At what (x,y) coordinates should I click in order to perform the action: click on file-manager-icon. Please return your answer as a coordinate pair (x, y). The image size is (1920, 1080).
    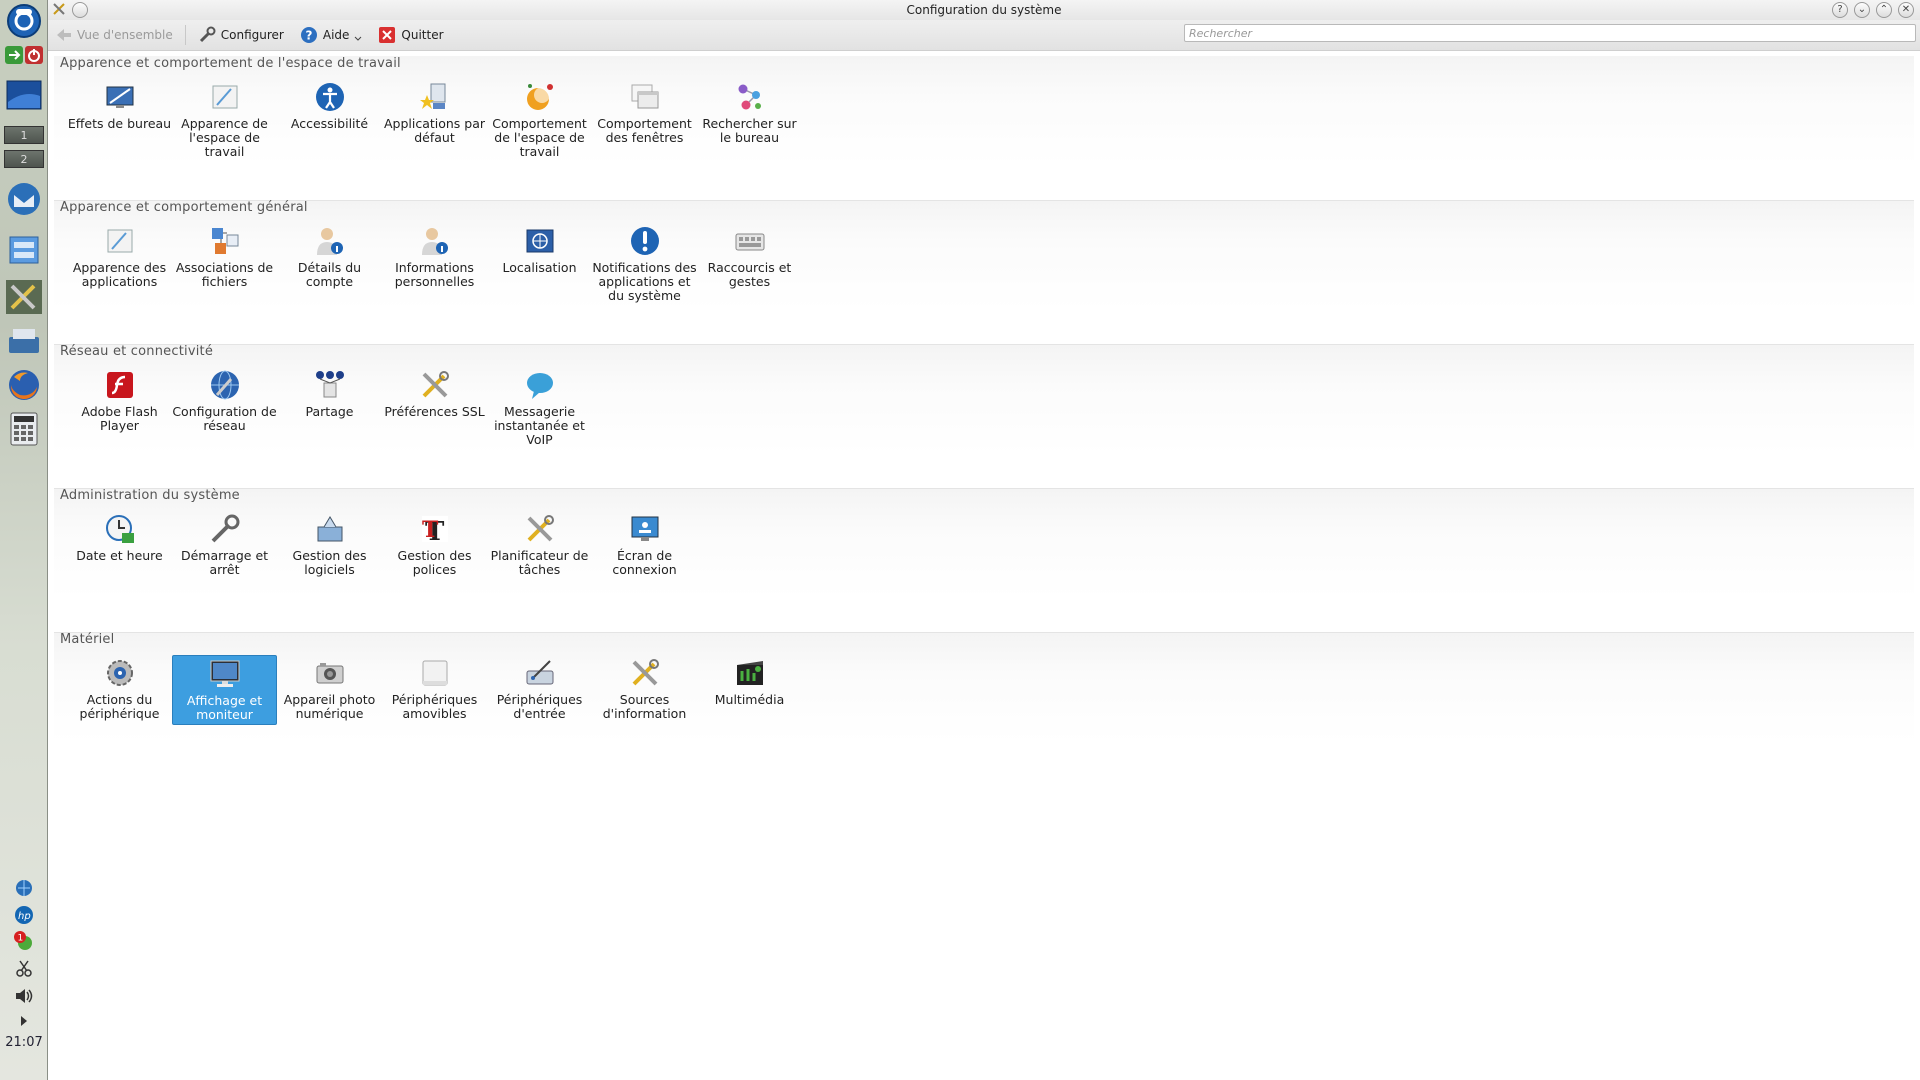
    Looking at the image, I should click on (24, 249).